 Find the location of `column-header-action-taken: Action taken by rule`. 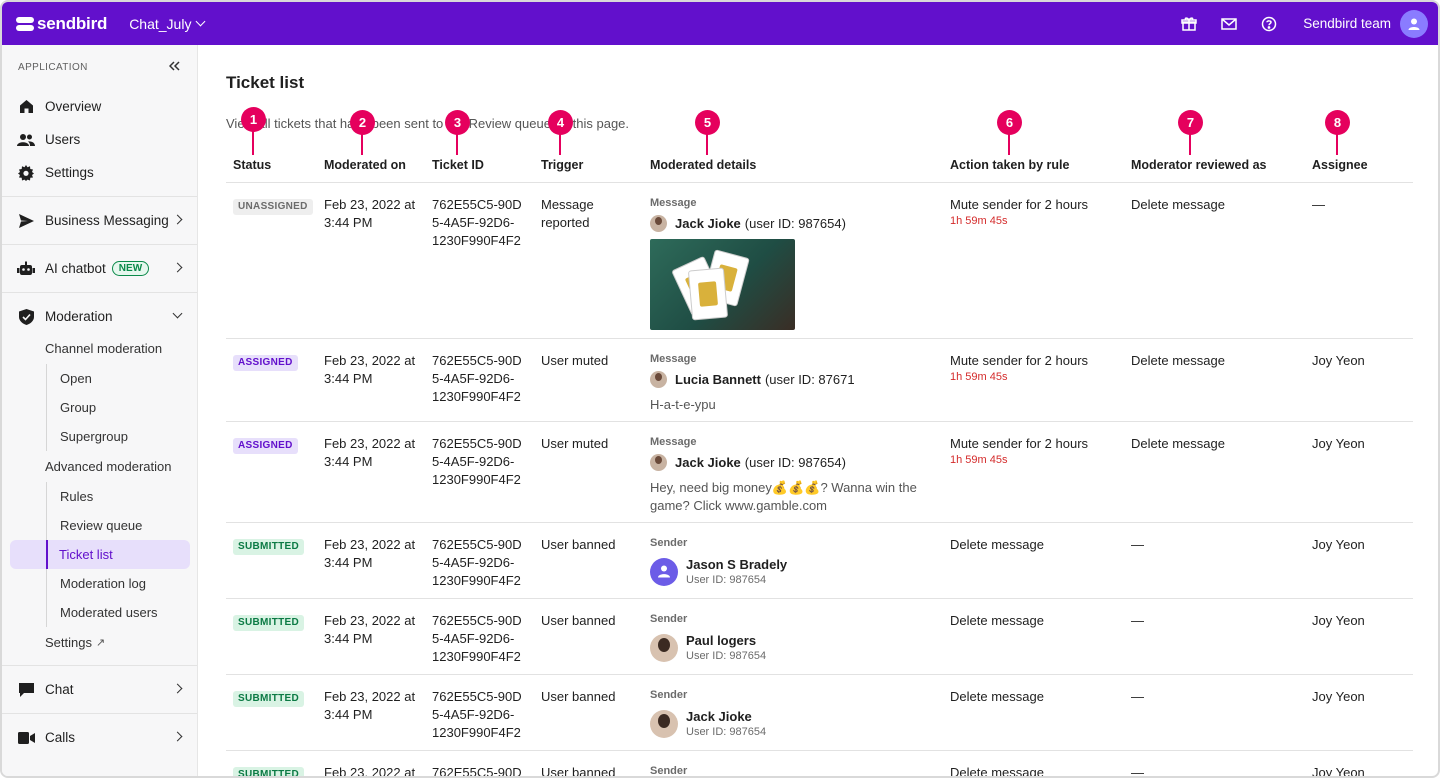

column-header-action-taken: Action taken by rule is located at coordinates (1033, 165).